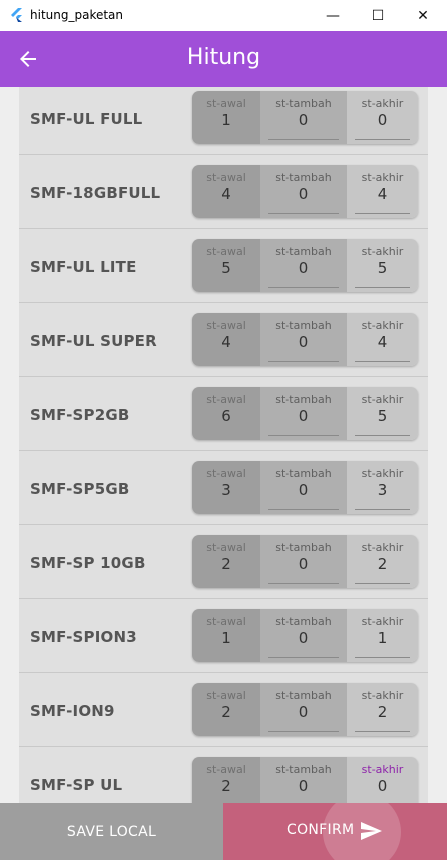 The image size is (447, 860). Describe the element at coordinates (80, 415) in the screenshot. I see `product-name: SMF-SP2GB` at that location.